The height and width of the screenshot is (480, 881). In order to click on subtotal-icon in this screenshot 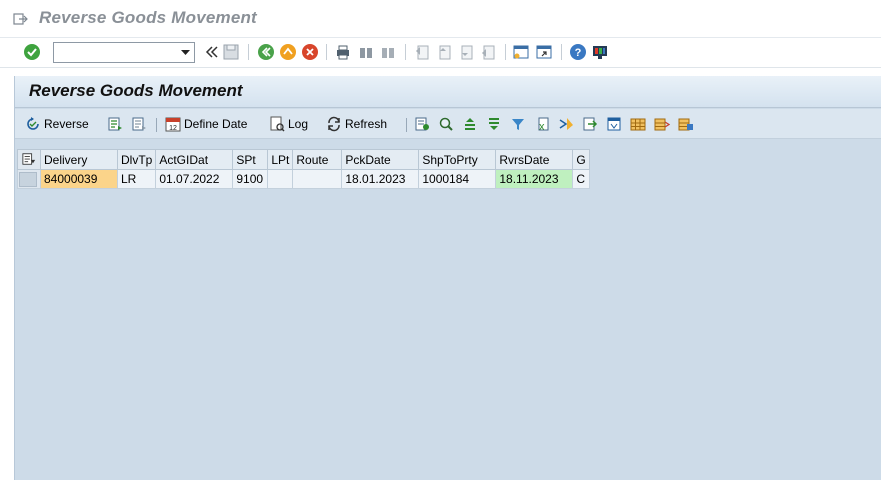, I will do `click(566, 124)`.